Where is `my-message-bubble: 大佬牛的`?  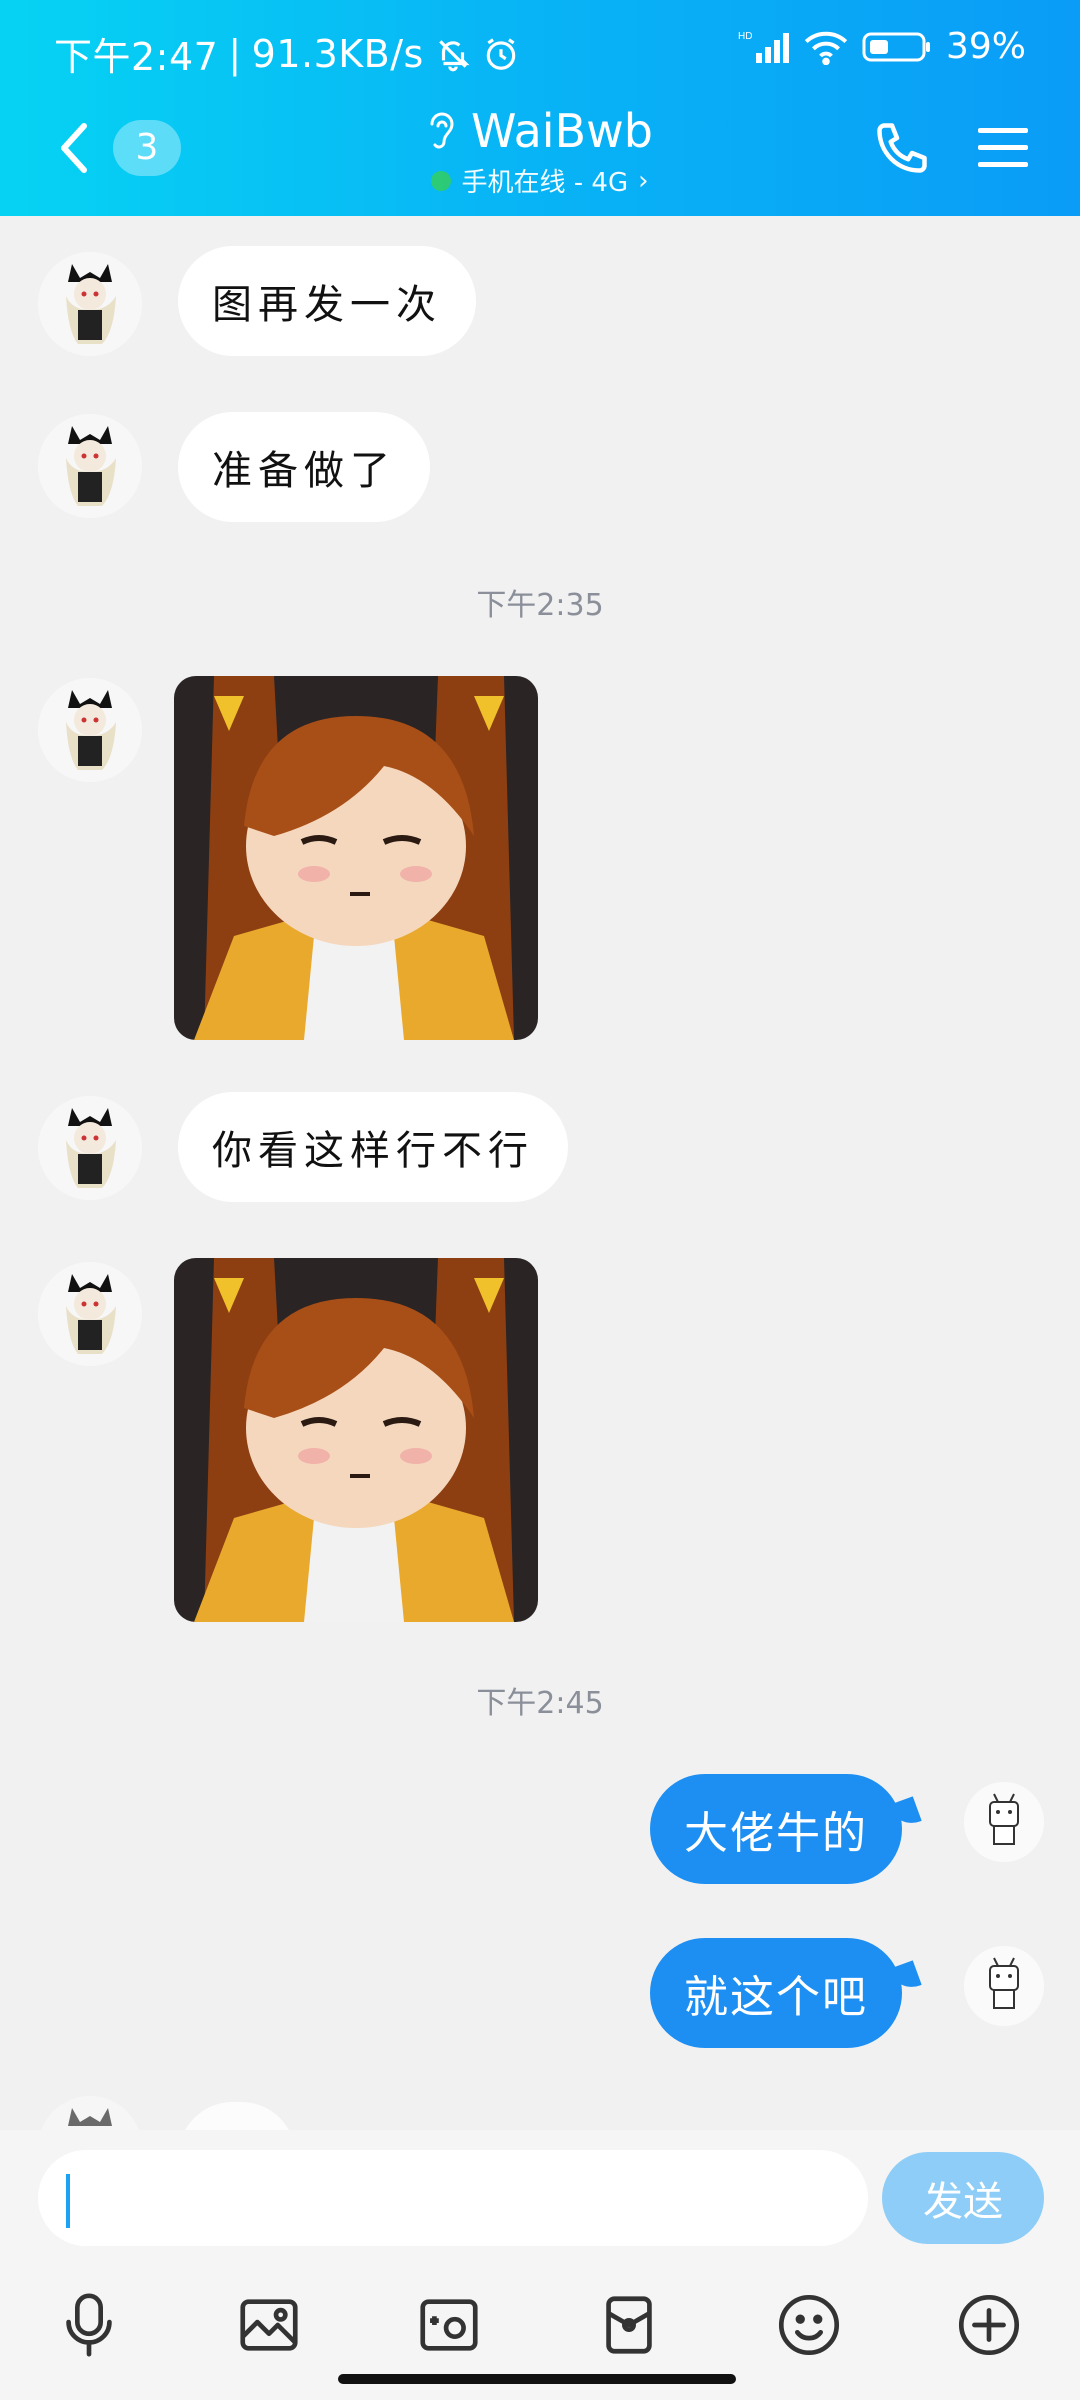 my-message-bubble: 大佬牛的 is located at coordinates (776, 1829).